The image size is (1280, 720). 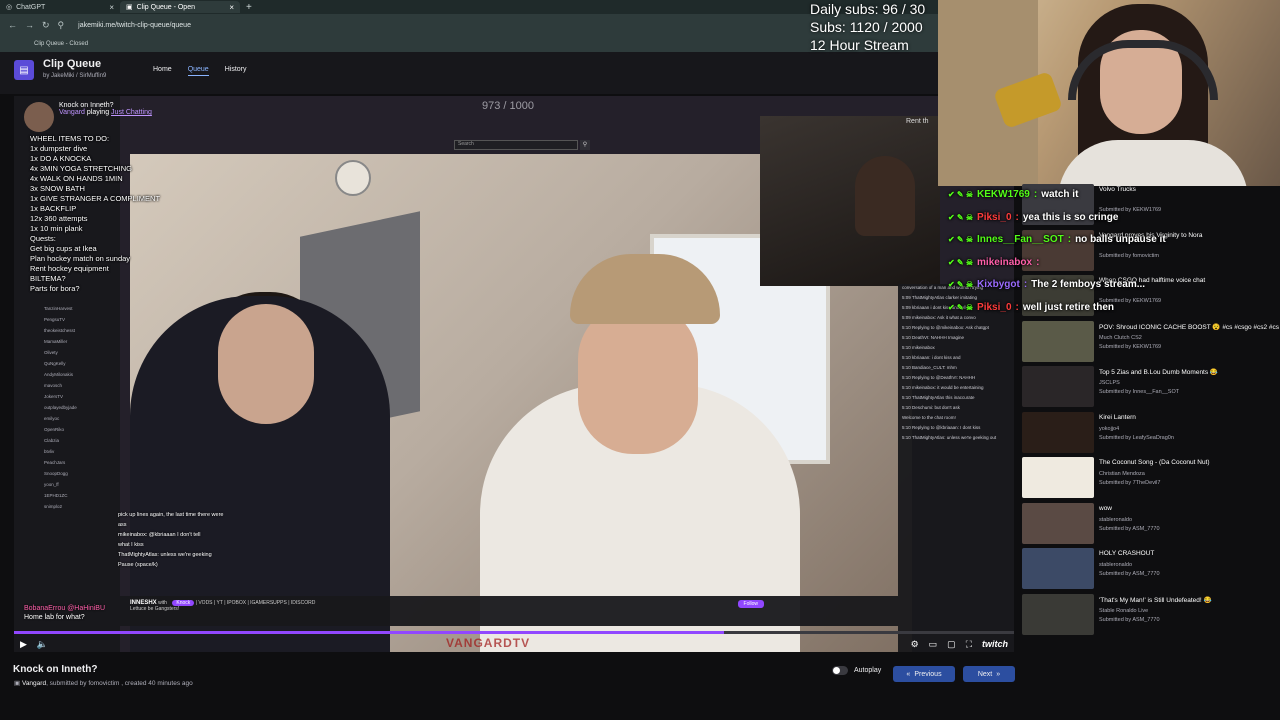 I want to click on new-tab-icon: +, so click(x=249, y=7).